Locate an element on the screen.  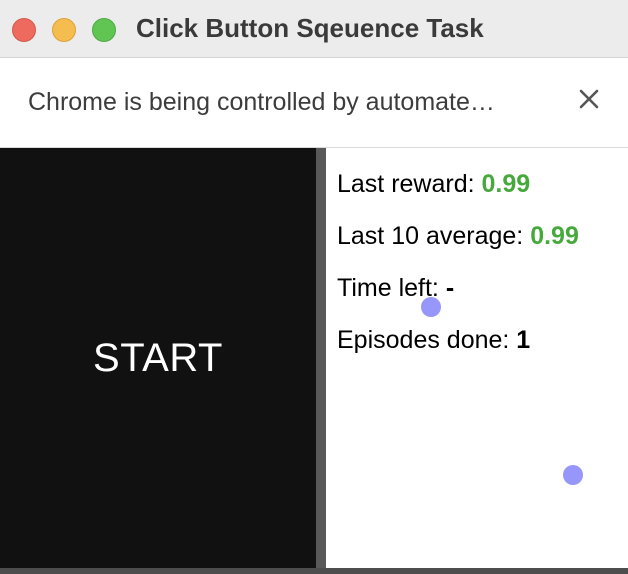
last-reward-stat: Last reward: 0.99 is located at coordinates (433, 184).